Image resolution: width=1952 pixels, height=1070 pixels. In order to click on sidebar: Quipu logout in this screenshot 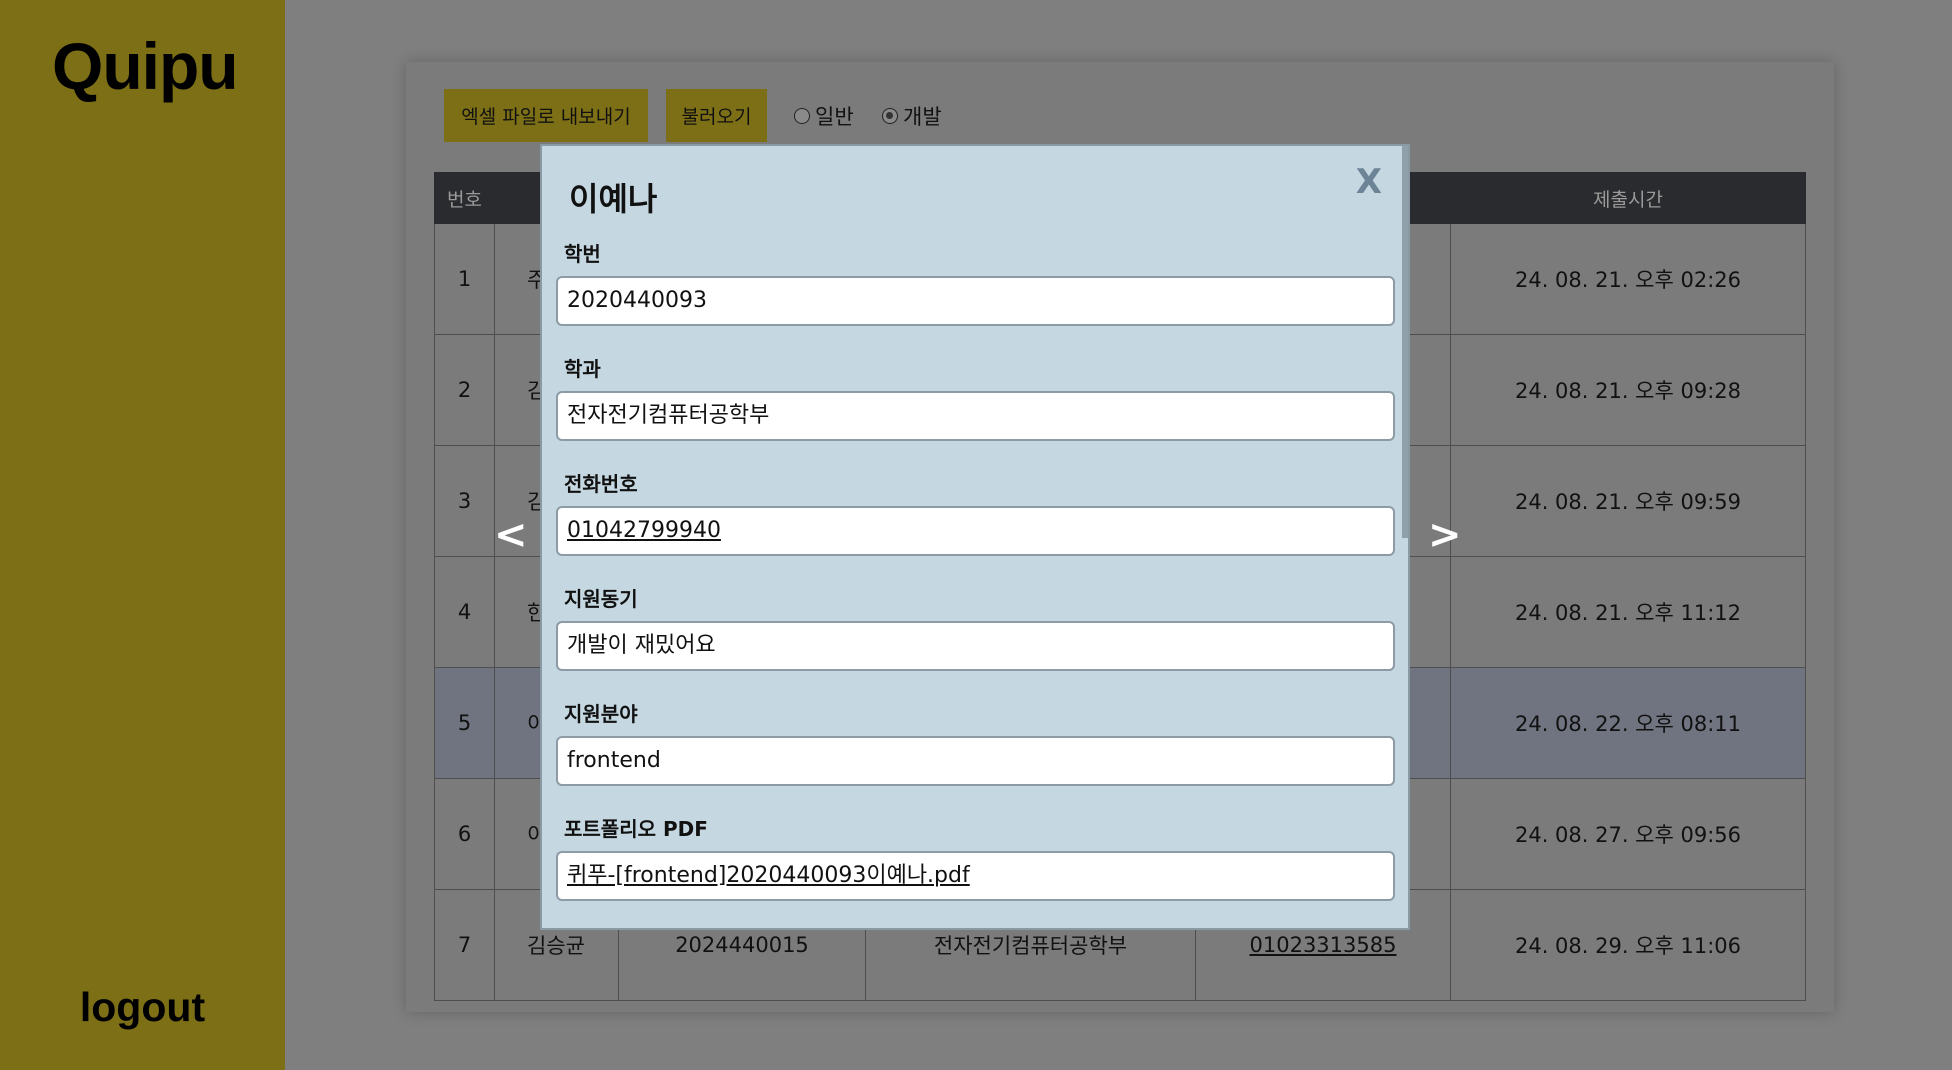, I will do `click(142, 535)`.